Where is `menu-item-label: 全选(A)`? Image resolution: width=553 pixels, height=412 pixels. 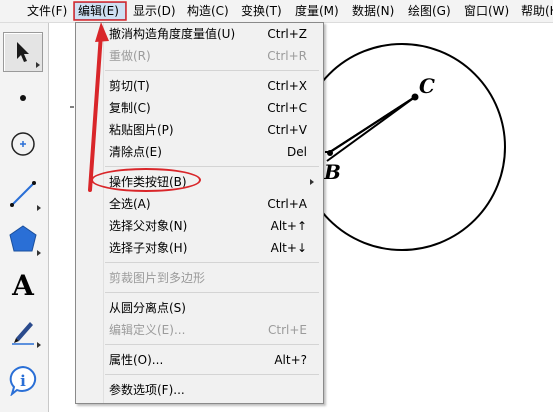 menu-item-label: 全选(A) is located at coordinates (130, 204).